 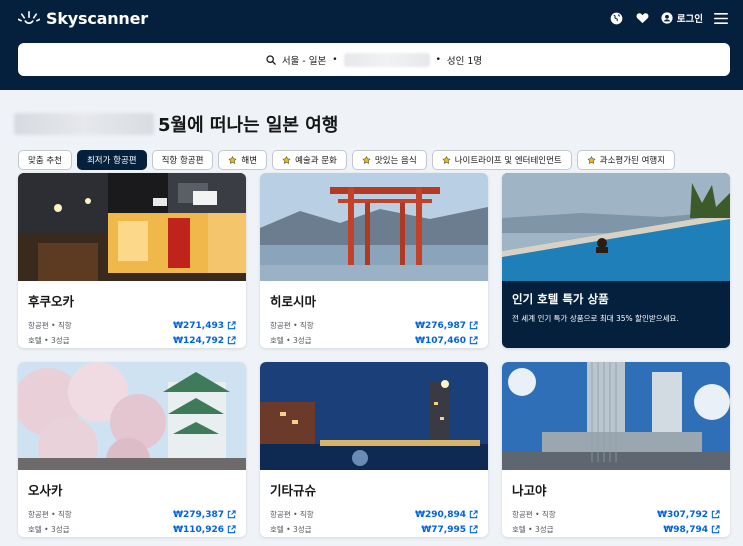 What do you see at coordinates (132, 529) in the screenshot?
I see `hotel-row: 호텔 • 3성급 ₩110,926` at bounding box center [132, 529].